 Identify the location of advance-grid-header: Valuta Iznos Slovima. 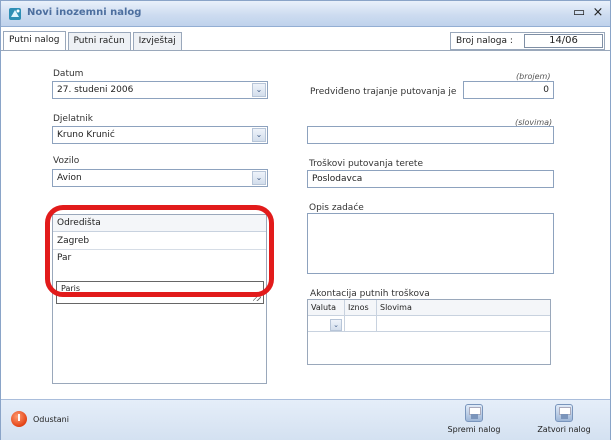
(429, 308).